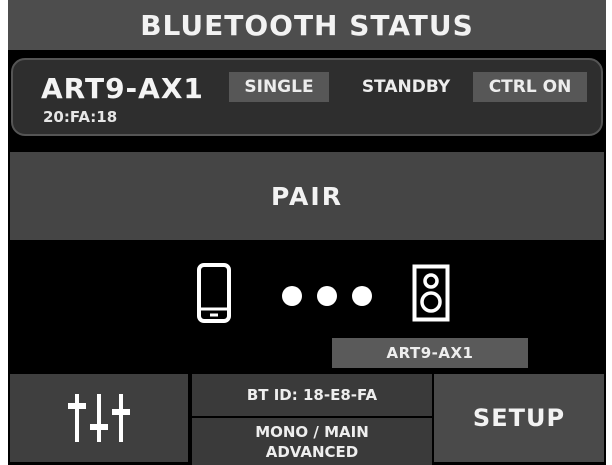 The width and height of the screenshot is (612, 465). What do you see at coordinates (279, 87) in the screenshot?
I see `link-mode-badge: SINGLE` at bounding box center [279, 87].